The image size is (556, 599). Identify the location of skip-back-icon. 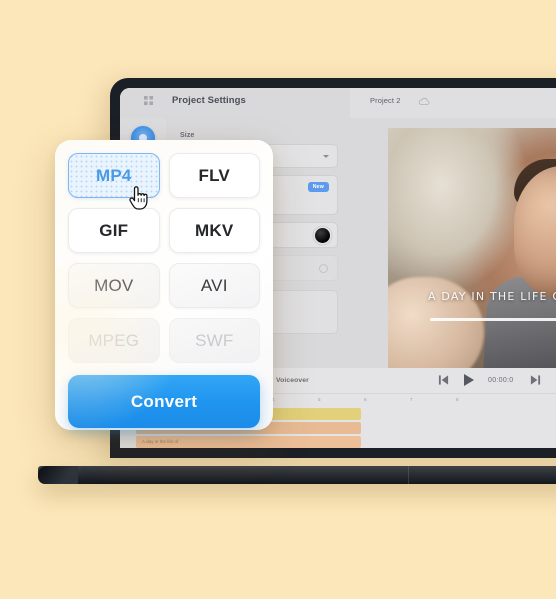
(443, 380).